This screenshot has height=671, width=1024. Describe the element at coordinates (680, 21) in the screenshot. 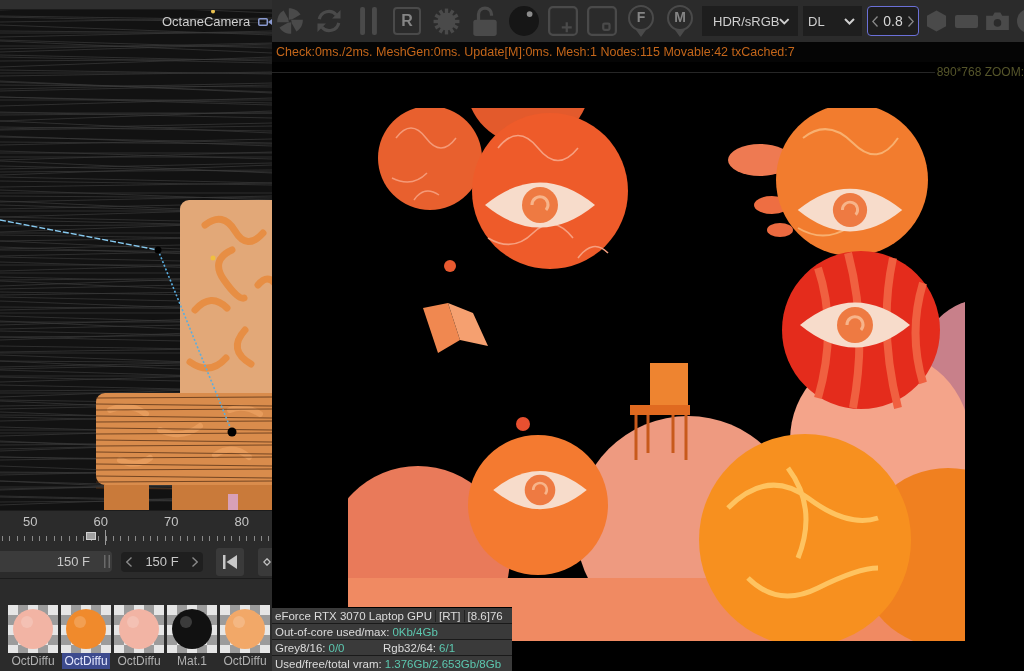

I see `pin-letter-button: M` at that location.